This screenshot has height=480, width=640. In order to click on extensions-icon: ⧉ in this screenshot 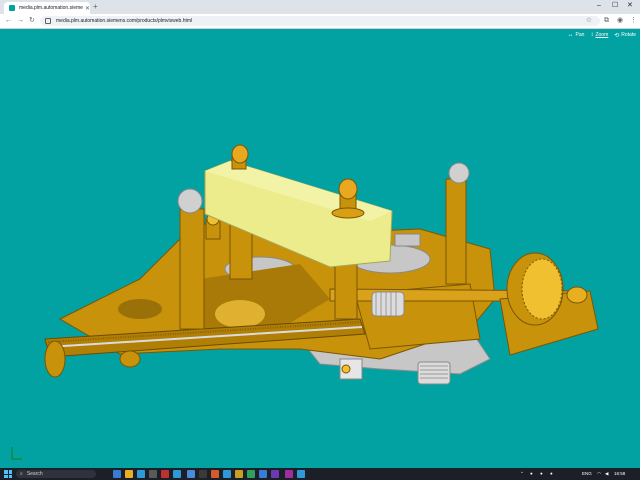, I will do `click(606, 21)`.